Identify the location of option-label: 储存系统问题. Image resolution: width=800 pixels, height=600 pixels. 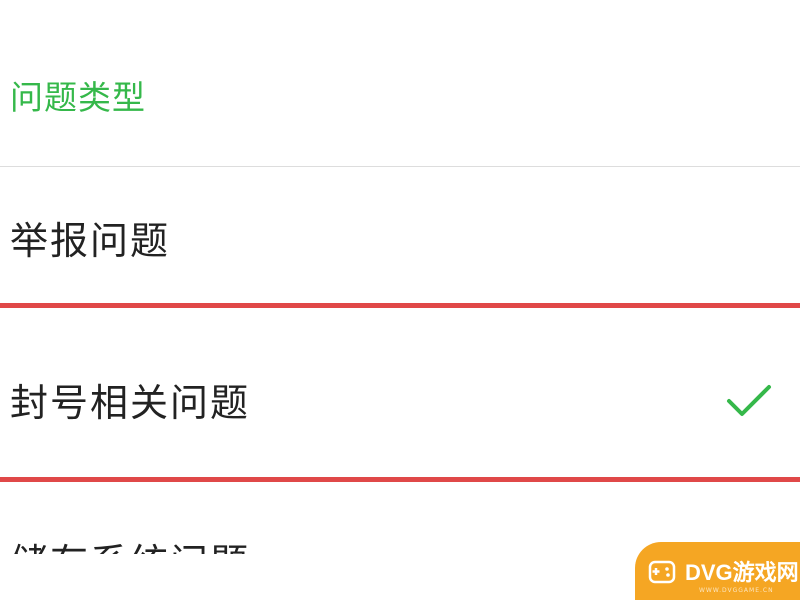
(130, 547).